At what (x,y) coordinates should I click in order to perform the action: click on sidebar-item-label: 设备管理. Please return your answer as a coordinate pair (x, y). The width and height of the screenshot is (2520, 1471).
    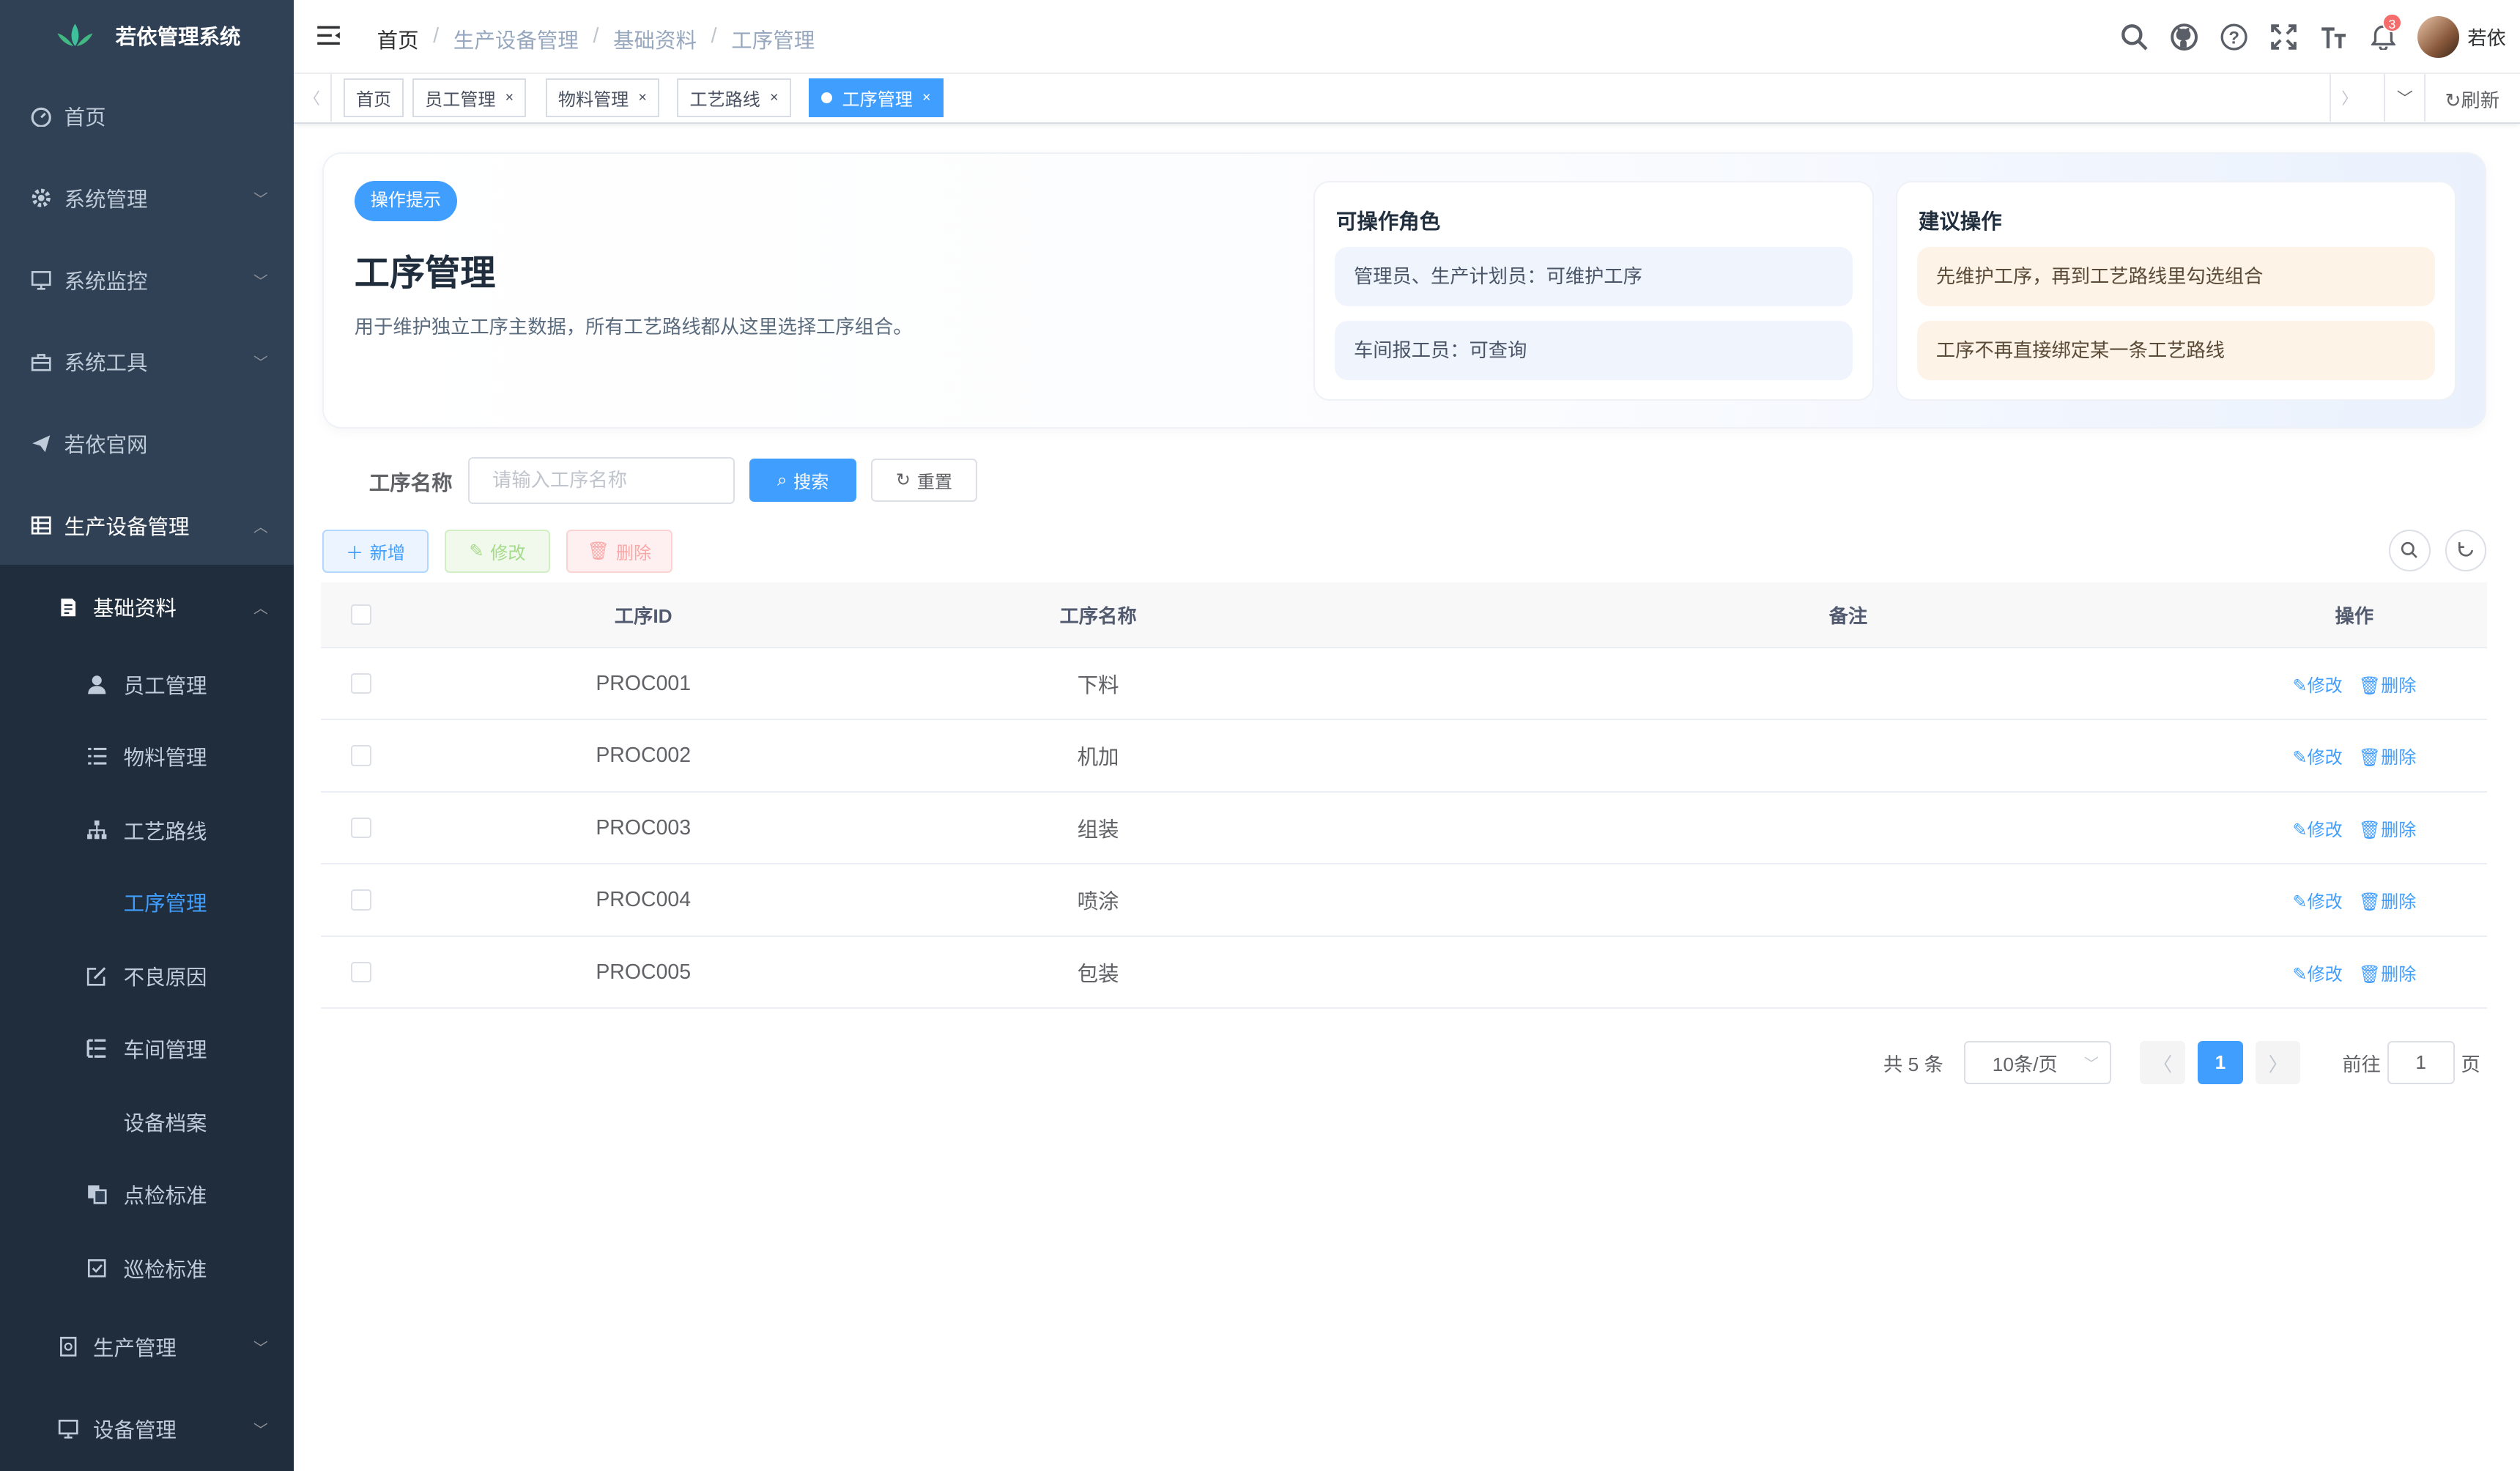
    Looking at the image, I should click on (135, 1430).